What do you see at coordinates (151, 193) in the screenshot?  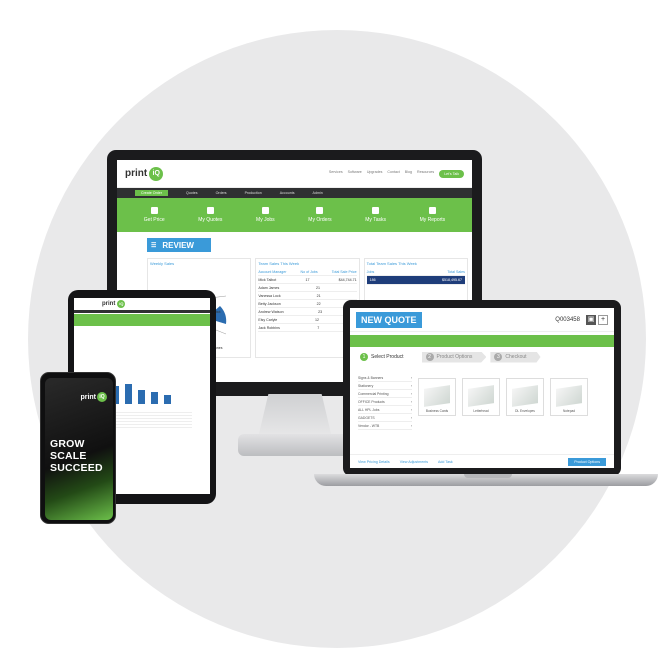 I see `main-nav-create-order: Create Order` at bounding box center [151, 193].